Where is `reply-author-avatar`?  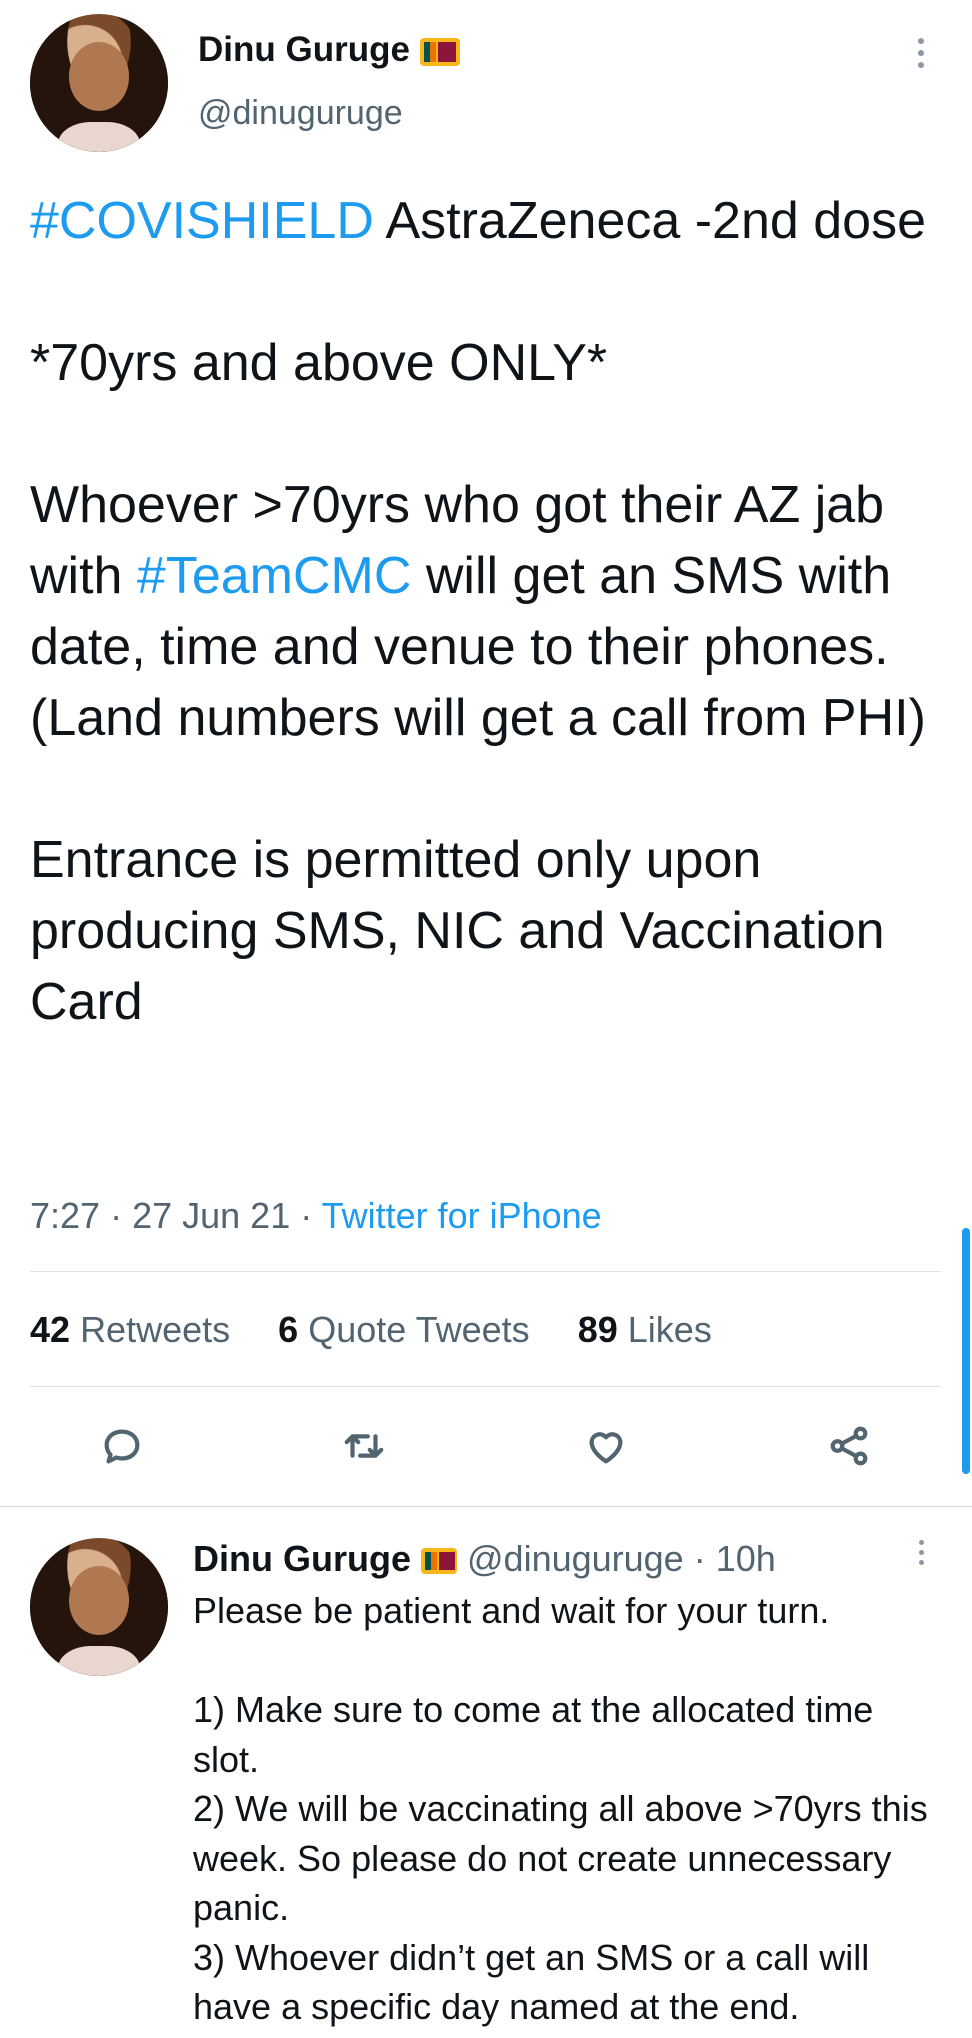 reply-author-avatar is located at coordinates (99, 1607).